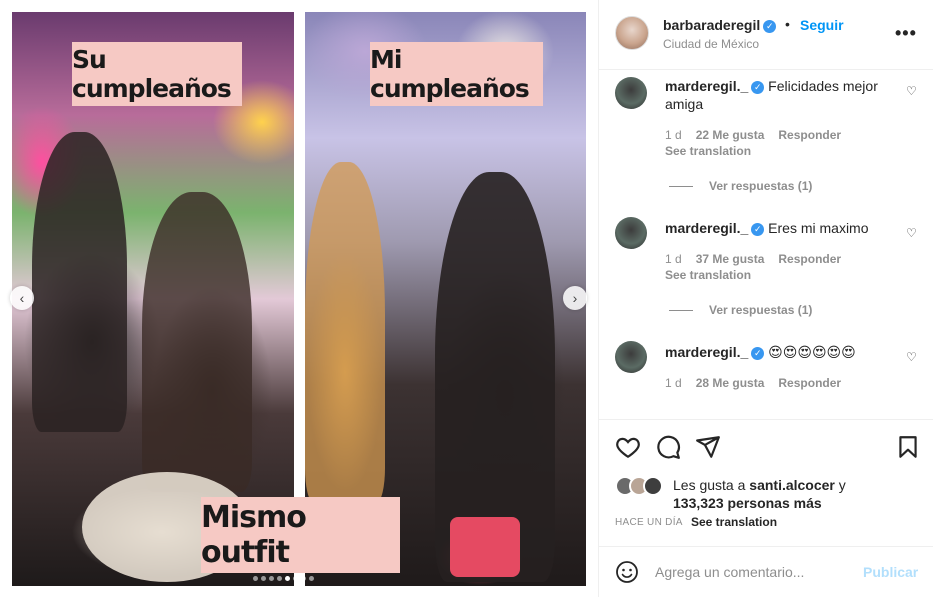 This screenshot has height=597, width=933. Describe the element at coordinates (908, 447) in the screenshot. I see `bookmark-icon` at that location.